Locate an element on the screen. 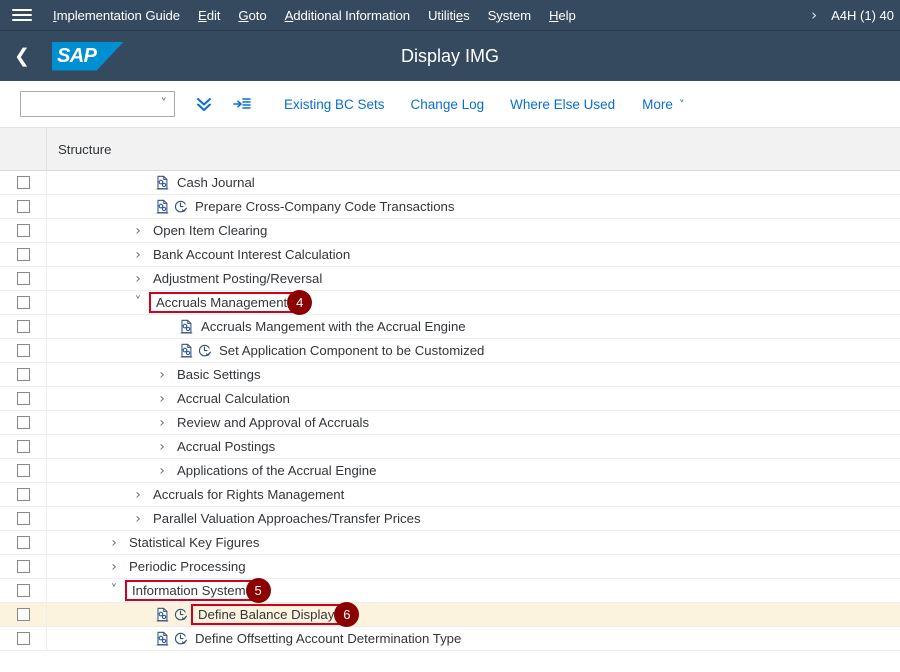 Image resolution: width=900 pixels, height=672 pixels. menu-item-additional-information: Additional Information is located at coordinates (347, 15).